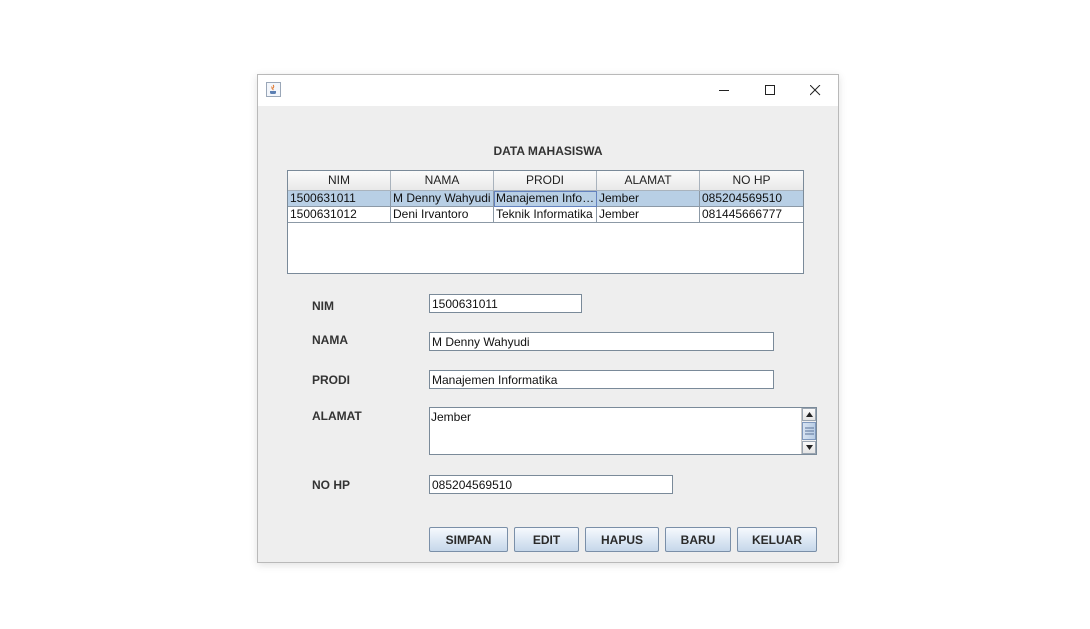 The image size is (1090, 629). What do you see at coordinates (323, 306) in the screenshot?
I see `nim-label: NIM` at bounding box center [323, 306].